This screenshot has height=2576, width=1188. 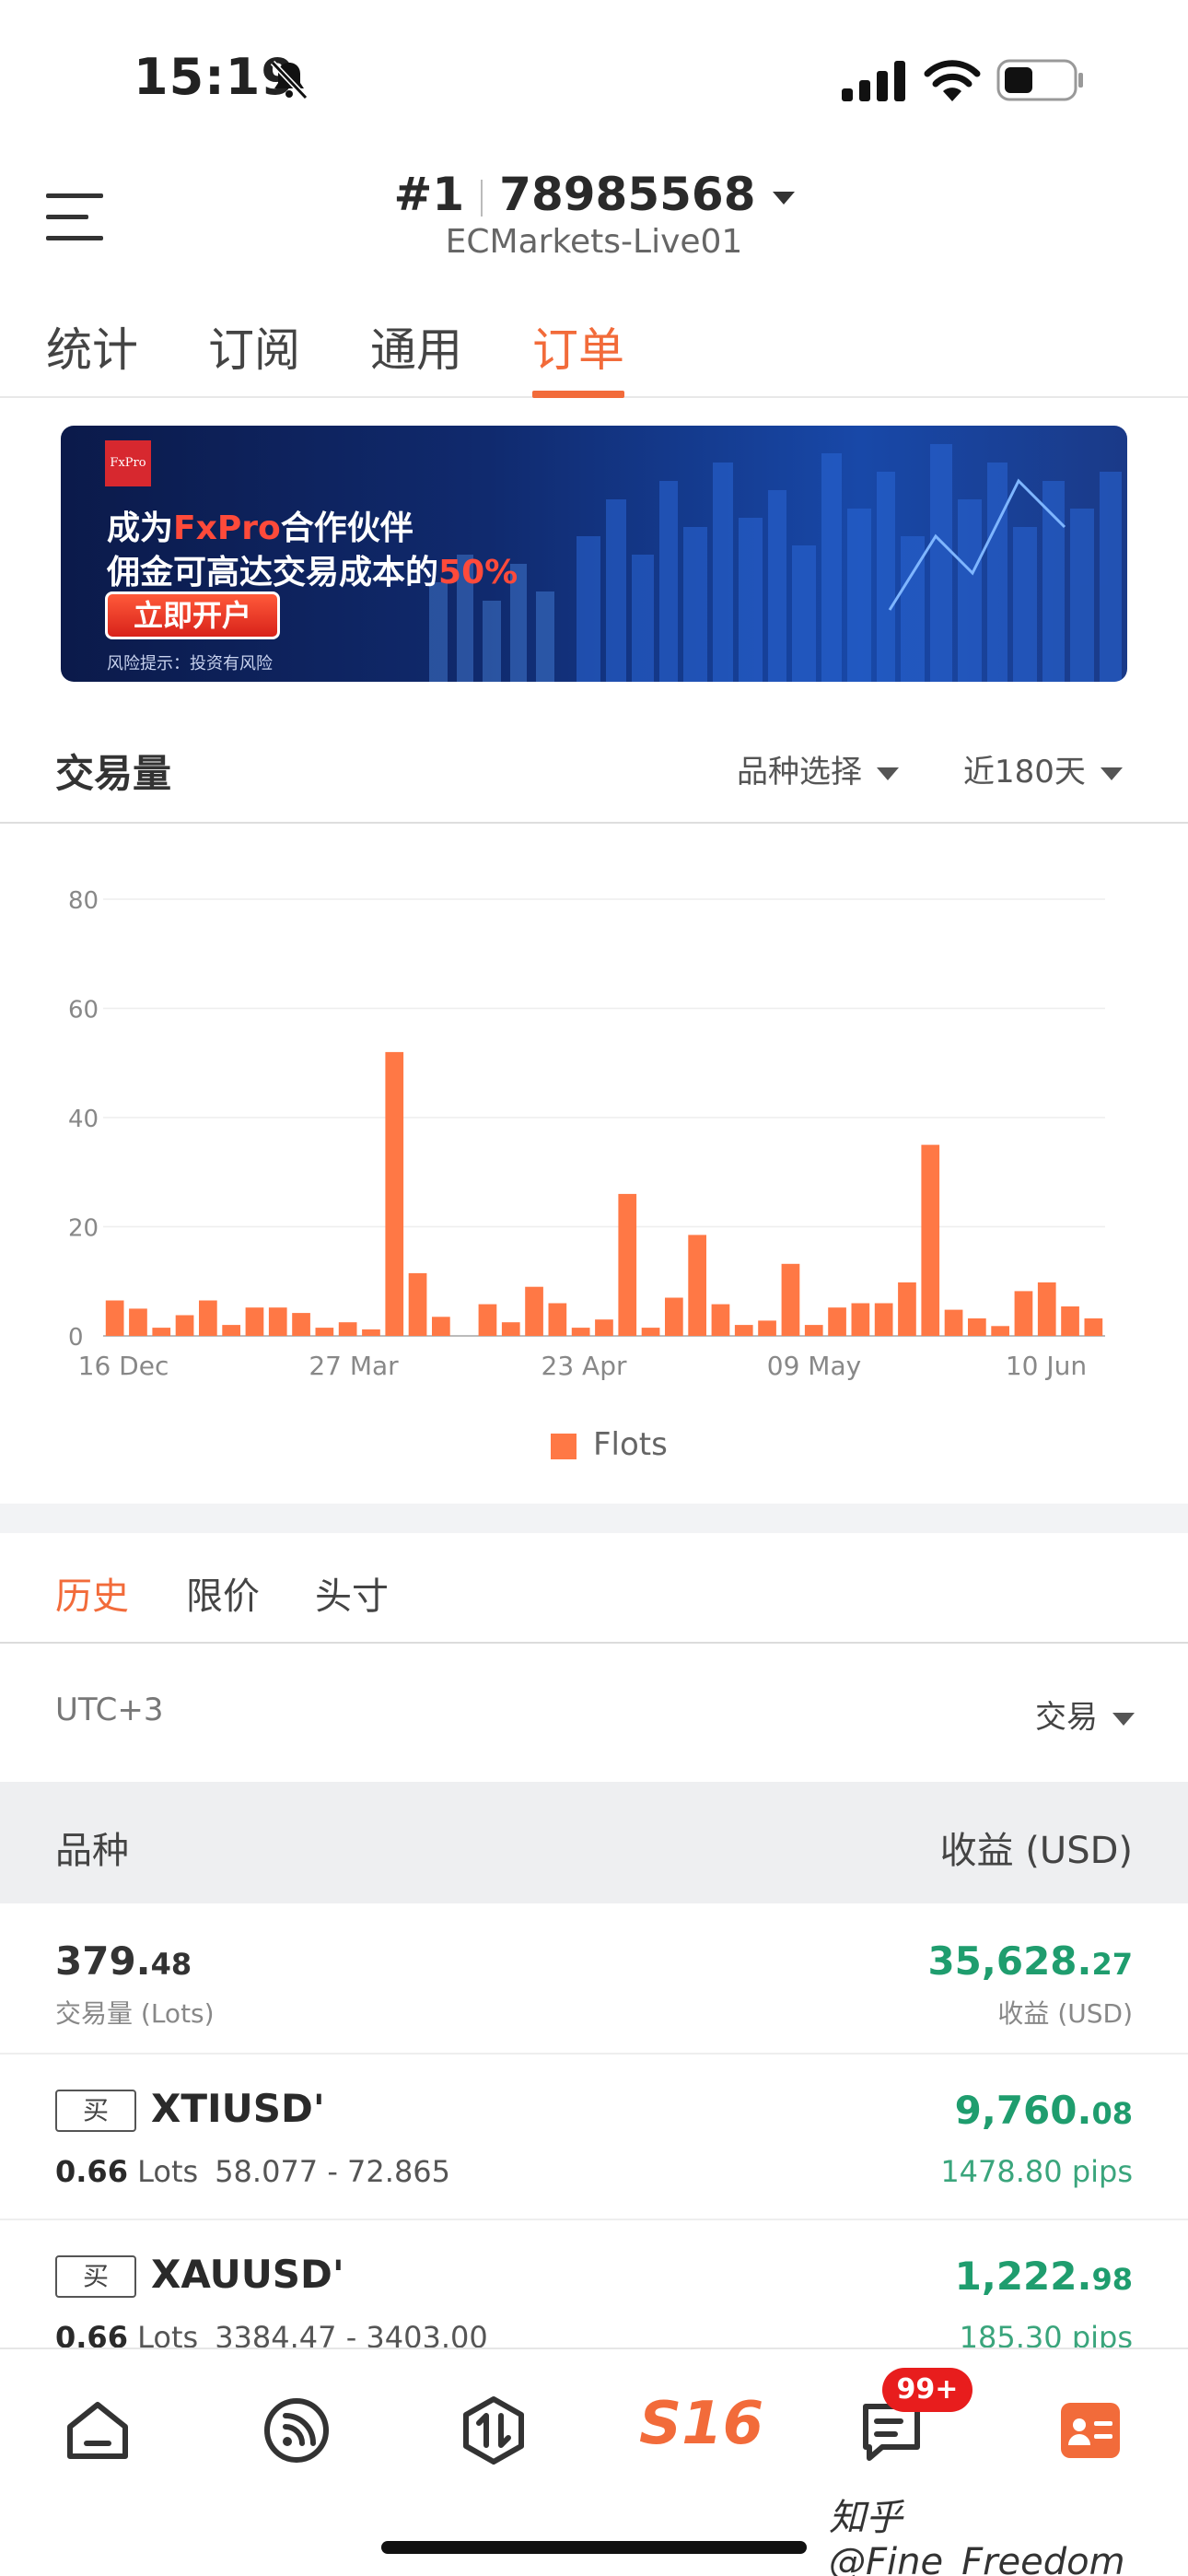 I want to click on legend-label: Flots, so click(x=630, y=1444).